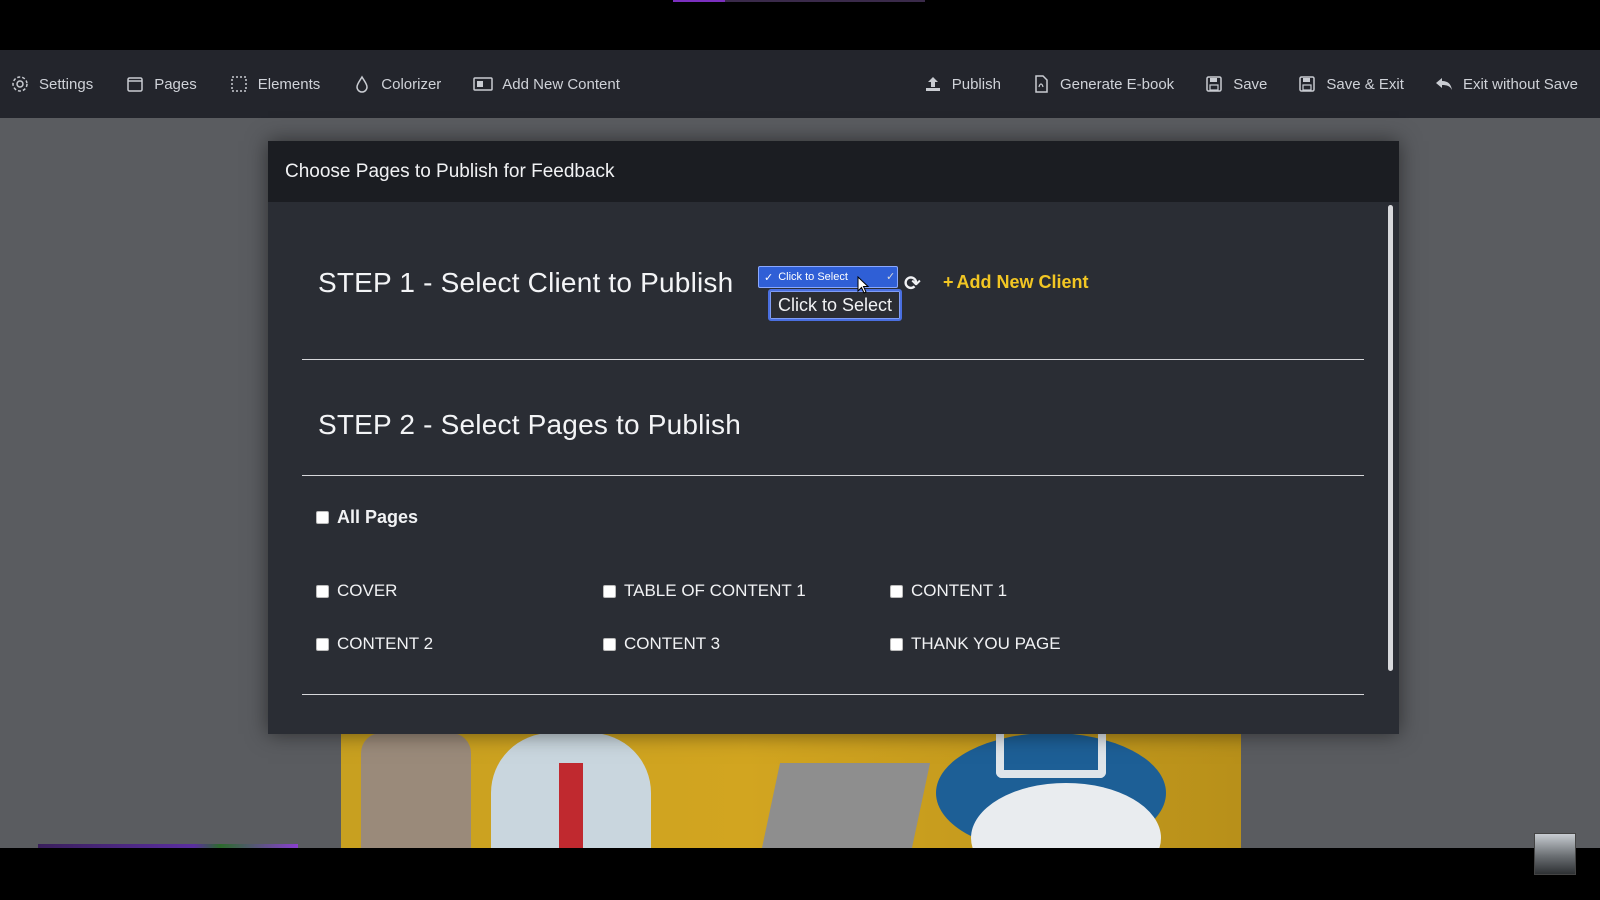 The image size is (1600, 900). I want to click on page-checkbox-table-of-content-1: TABLE OF CONTENT 1, so click(704, 591).